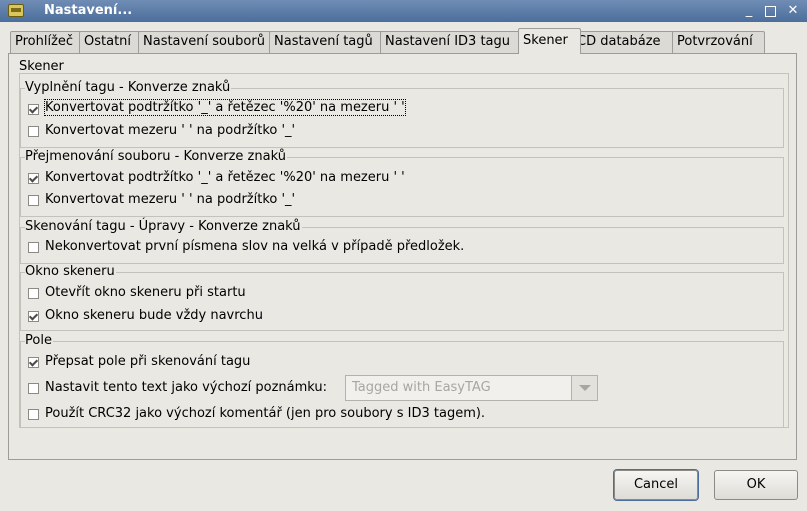  What do you see at coordinates (112, 42) in the screenshot?
I see `tab-ostatni: Ostatní` at bounding box center [112, 42].